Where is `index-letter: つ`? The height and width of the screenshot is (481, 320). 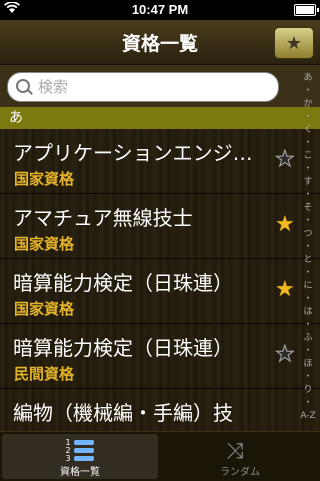 index-letter: つ is located at coordinates (308, 234).